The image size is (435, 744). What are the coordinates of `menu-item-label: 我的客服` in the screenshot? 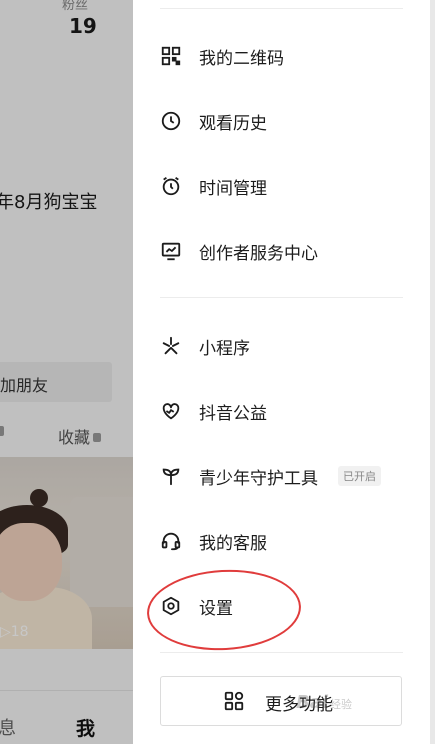 It's located at (233, 544).